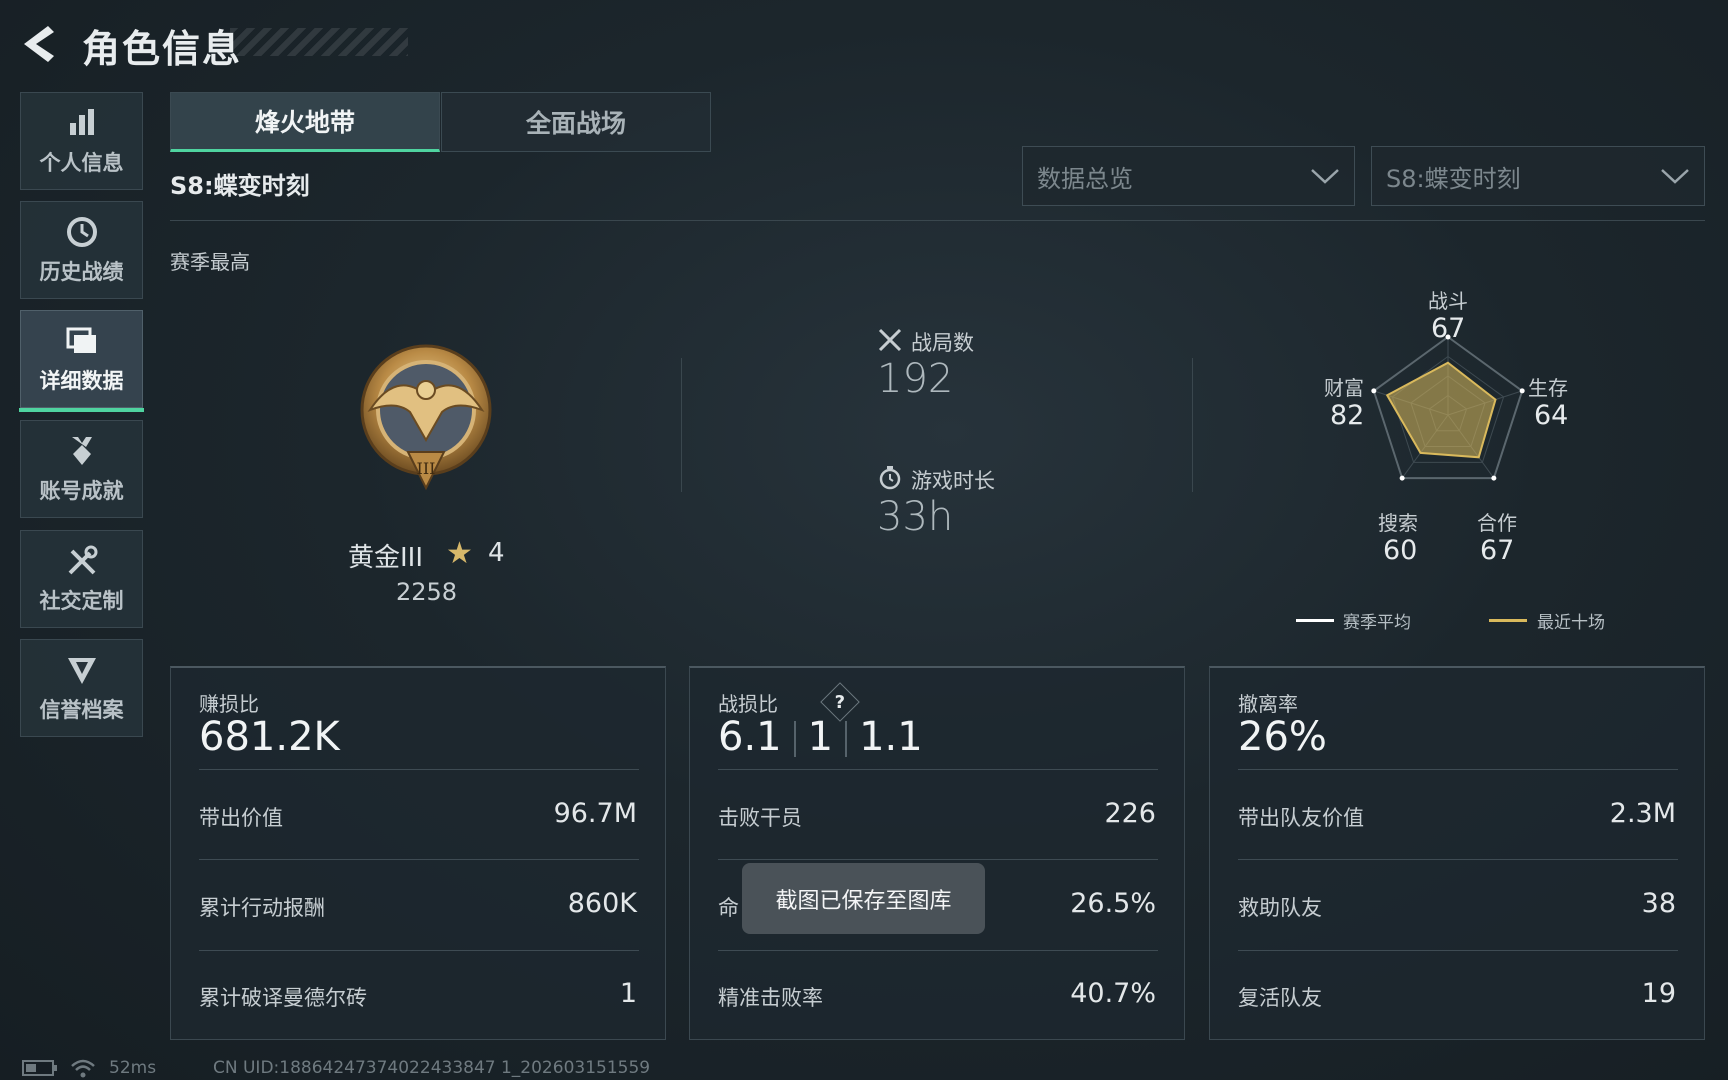 The image size is (1728, 1080). What do you see at coordinates (760, 818) in the screenshot?
I see `row-label: 击败干员` at bounding box center [760, 818].